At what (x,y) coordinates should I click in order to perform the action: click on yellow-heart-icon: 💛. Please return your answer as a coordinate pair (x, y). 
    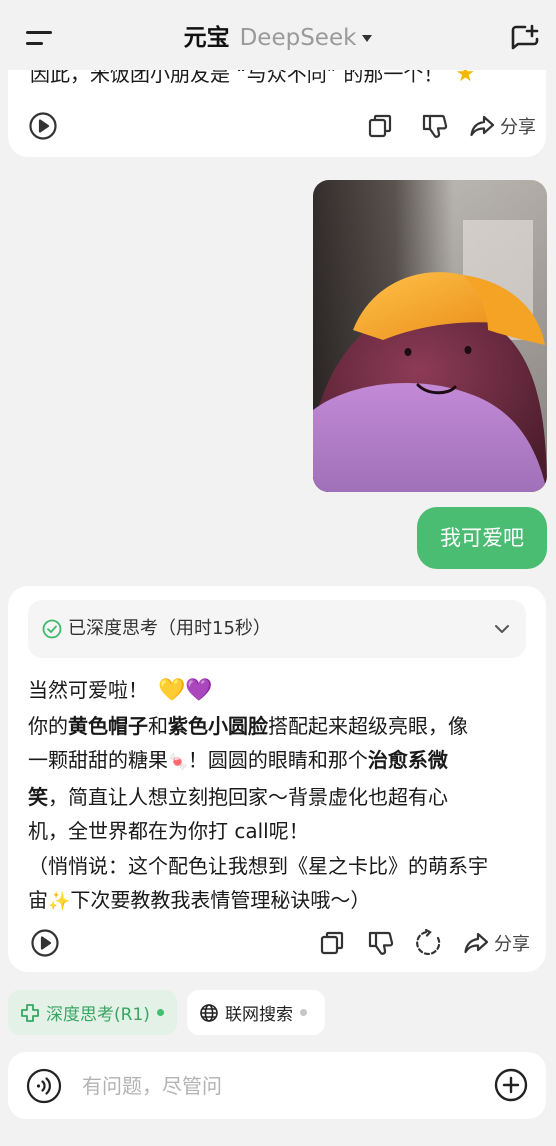
    Looking at the image, I should click on (172, 690).